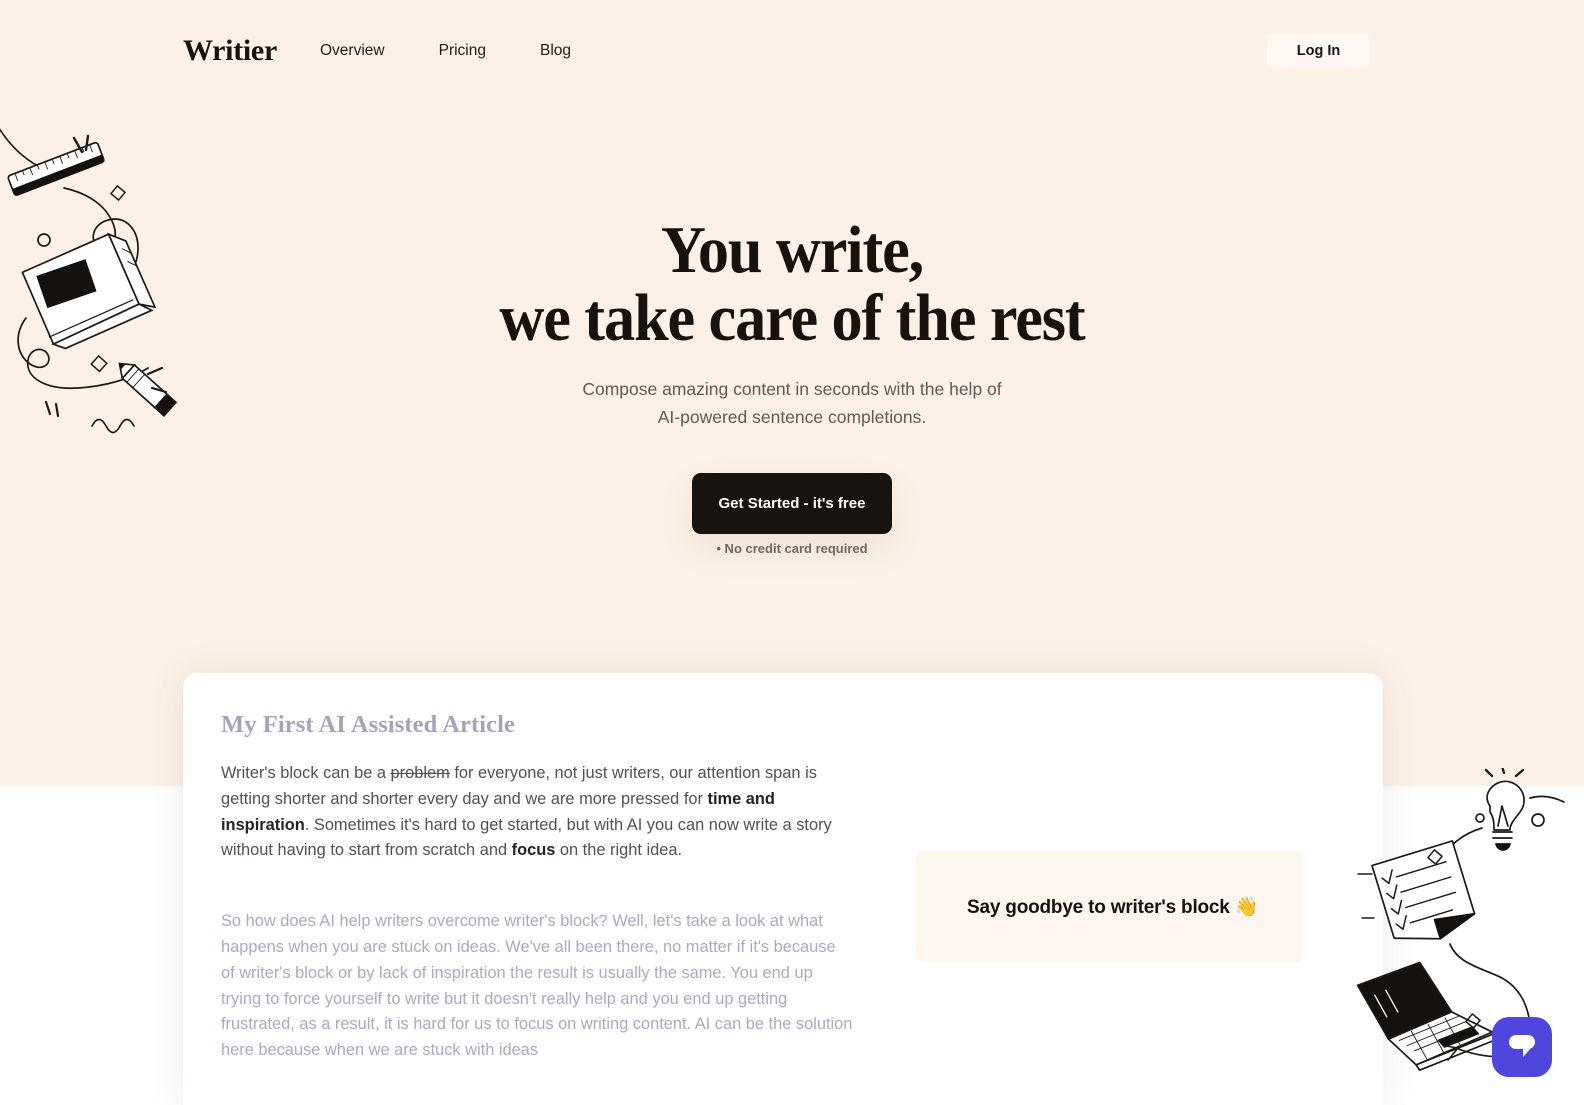 The width and height of the screenshot is (1584, 1105). Describe the element at coordinates (533, 850) in the screenshot. I see `bold-phrase-2: focus` at that location.